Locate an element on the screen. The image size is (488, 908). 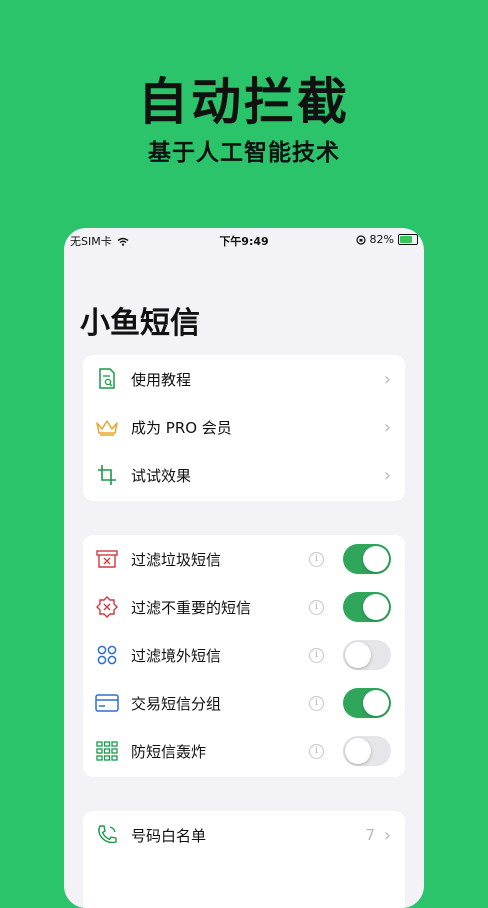
filter-transaction: 交易短信分组 i is located at coordinates (244, 703).